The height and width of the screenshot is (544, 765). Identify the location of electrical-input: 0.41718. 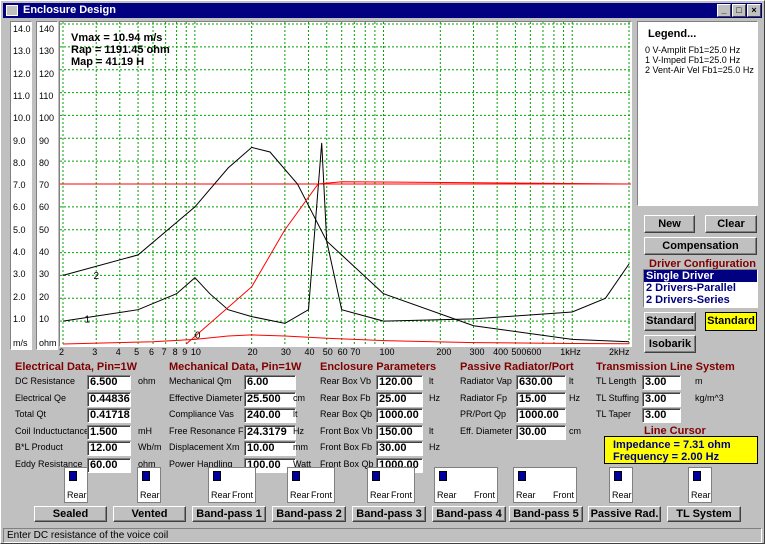
(109, 415).